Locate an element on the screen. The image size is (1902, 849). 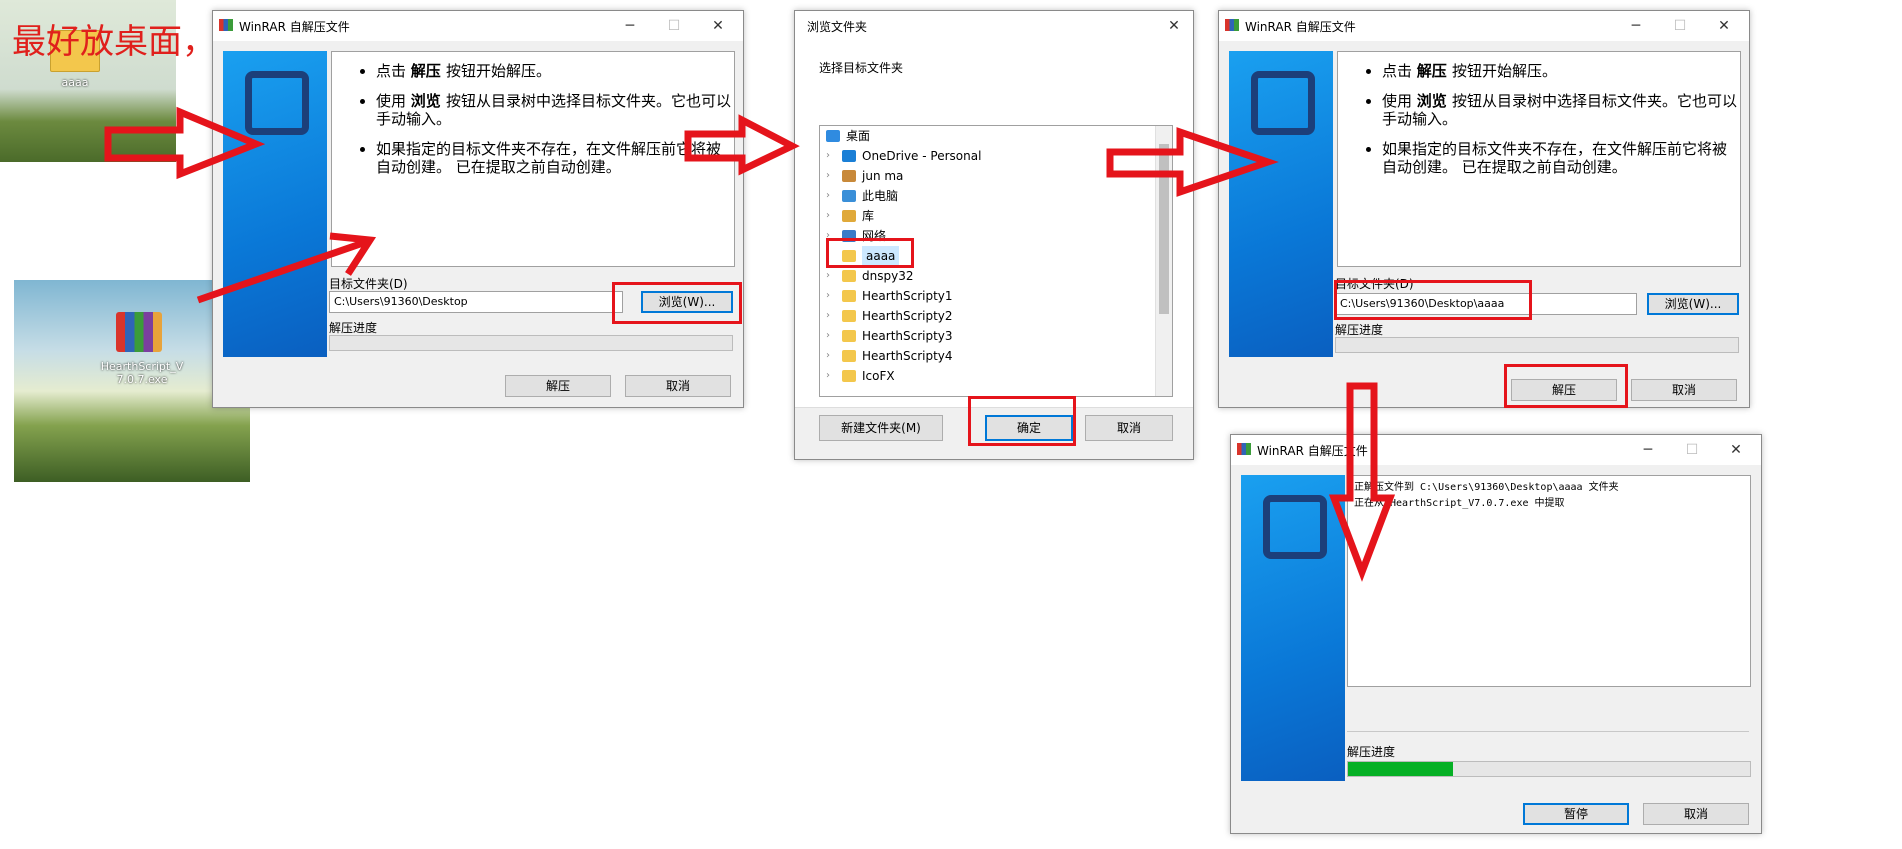
arrow-down is located at coordinates (1362, 482).